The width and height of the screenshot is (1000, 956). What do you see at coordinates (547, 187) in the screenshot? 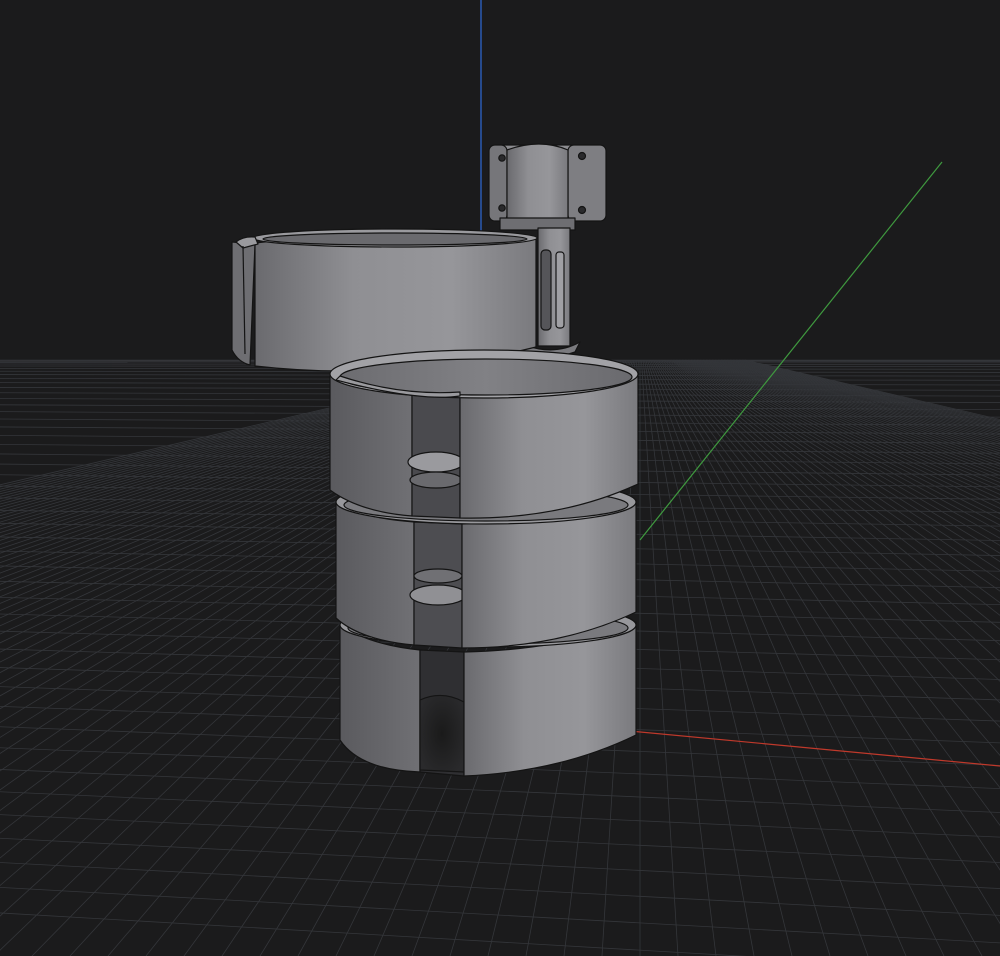
I see `clamp-block` at bounding box center [547, 187].